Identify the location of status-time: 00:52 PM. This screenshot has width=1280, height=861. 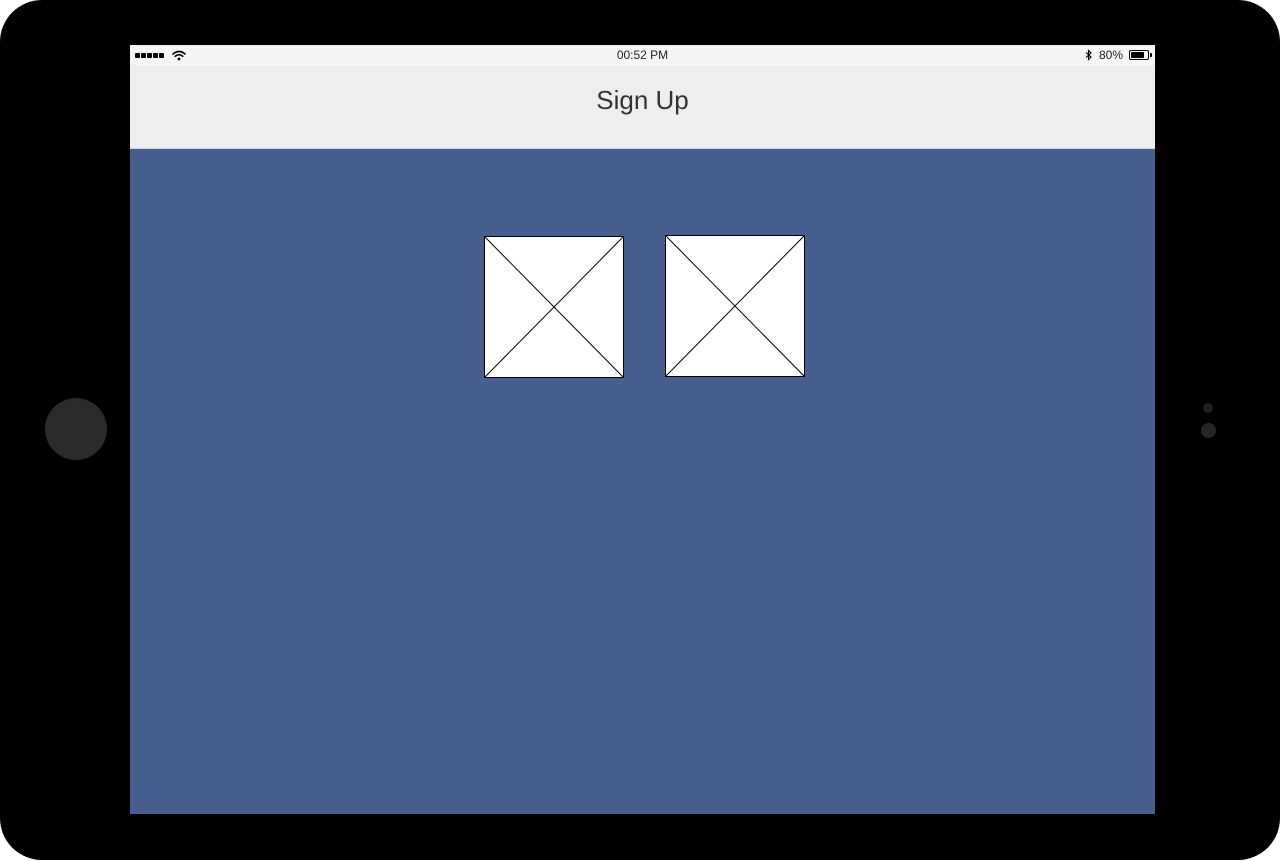
(642, 55).